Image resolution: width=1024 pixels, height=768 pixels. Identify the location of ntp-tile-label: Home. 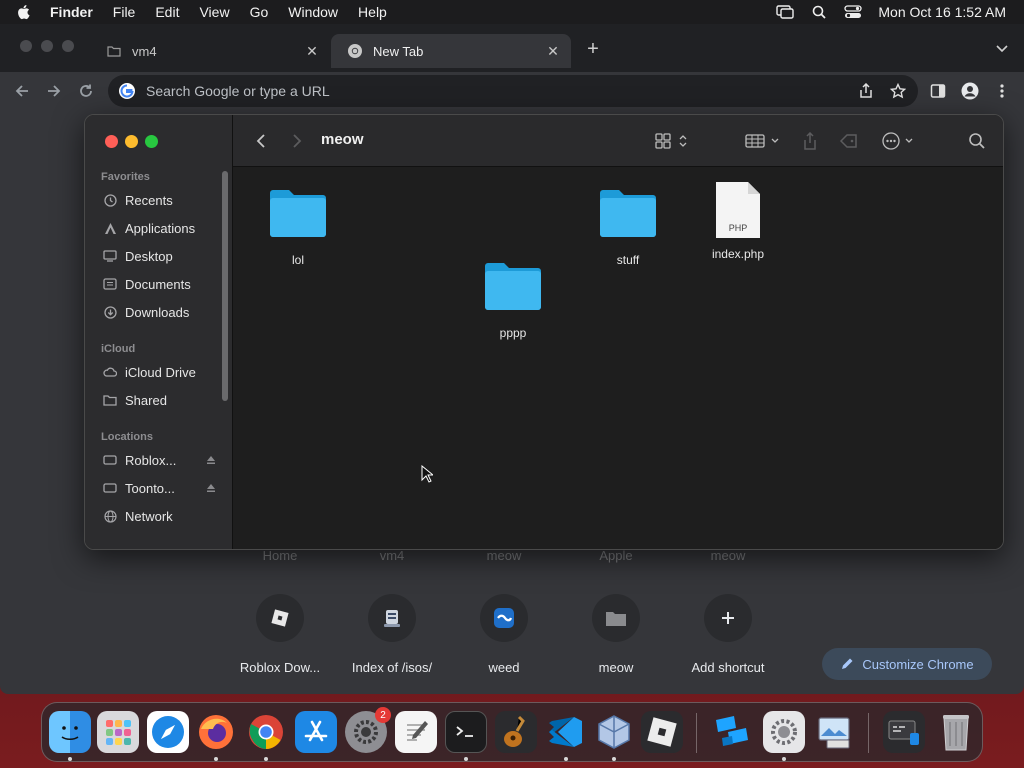
(280, 555).